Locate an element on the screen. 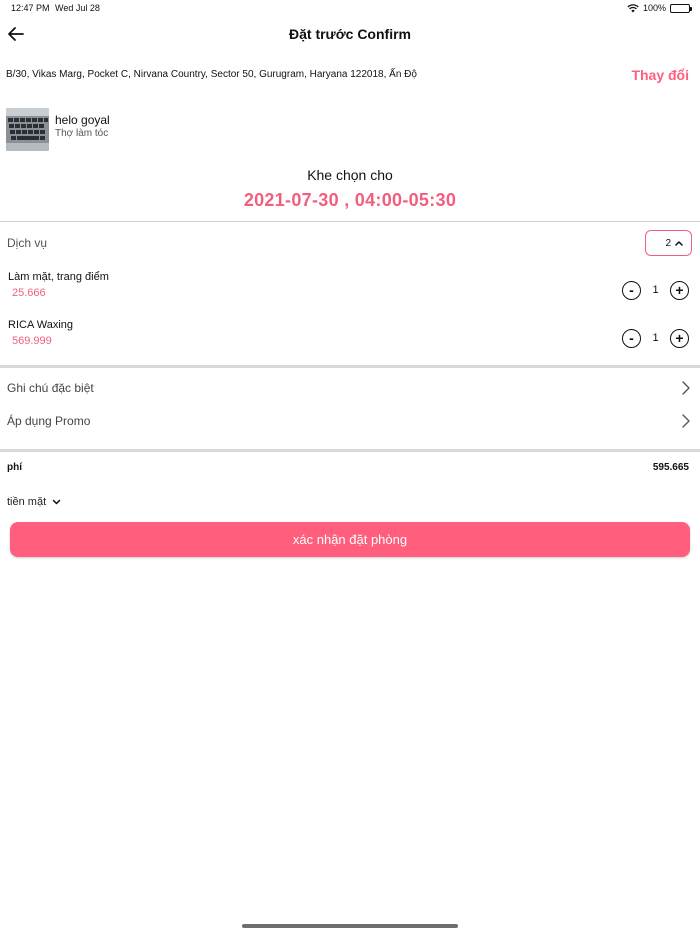 The image size is (700, 934). home-indicator is located at coordinates (350, 926).